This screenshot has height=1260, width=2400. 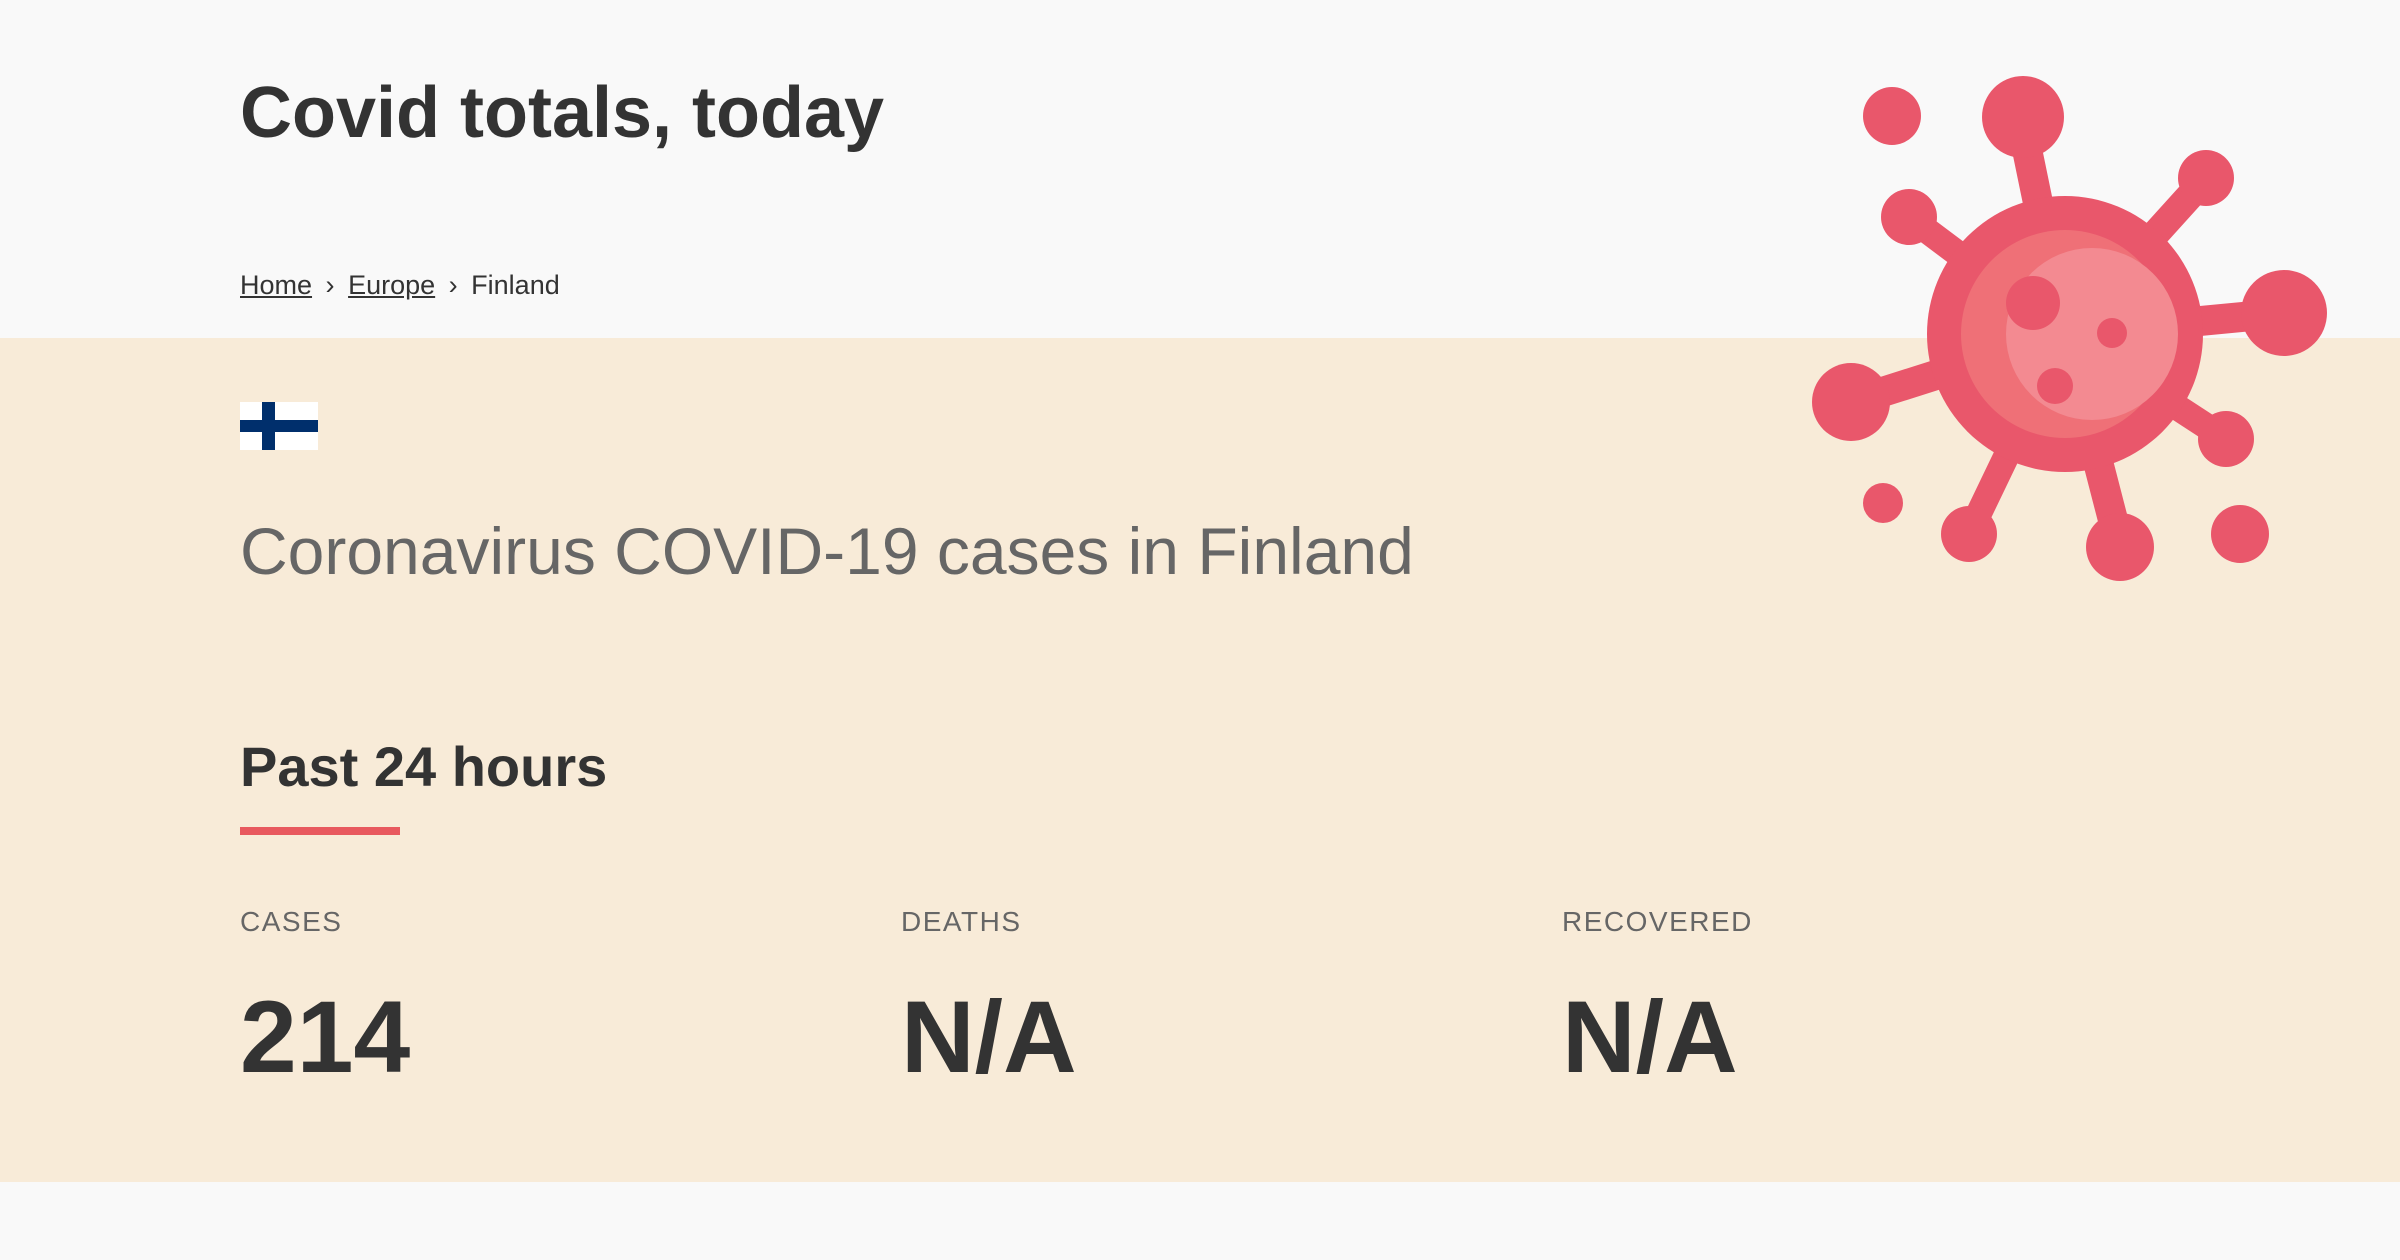 I want to click on breadcrumb-europe-link: Europe, so click(x=391, y=285).